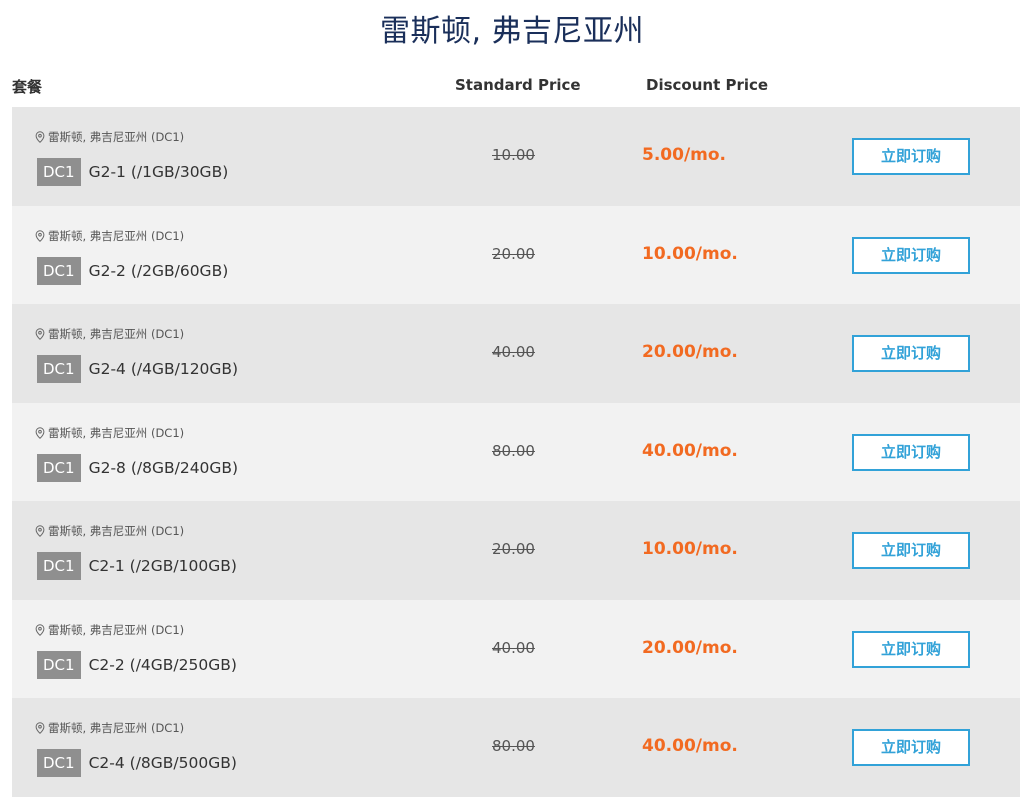  I want to click on header-package: 套餐, so click(27, 87).